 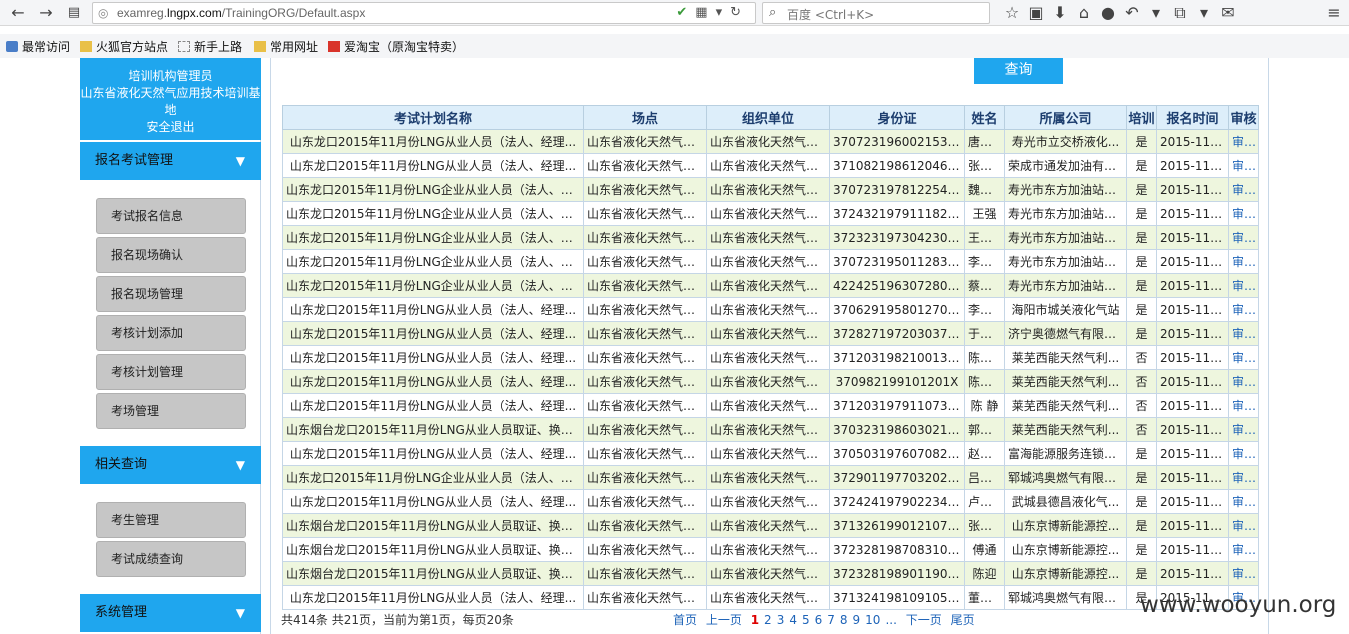 I want to click on menu-candidate-management: 考生管理, so click(x=171, y=520).